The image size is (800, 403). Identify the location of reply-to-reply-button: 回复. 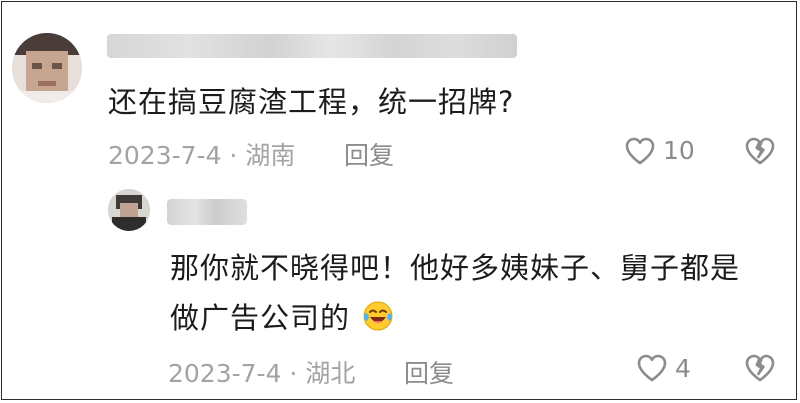
(429, 372).